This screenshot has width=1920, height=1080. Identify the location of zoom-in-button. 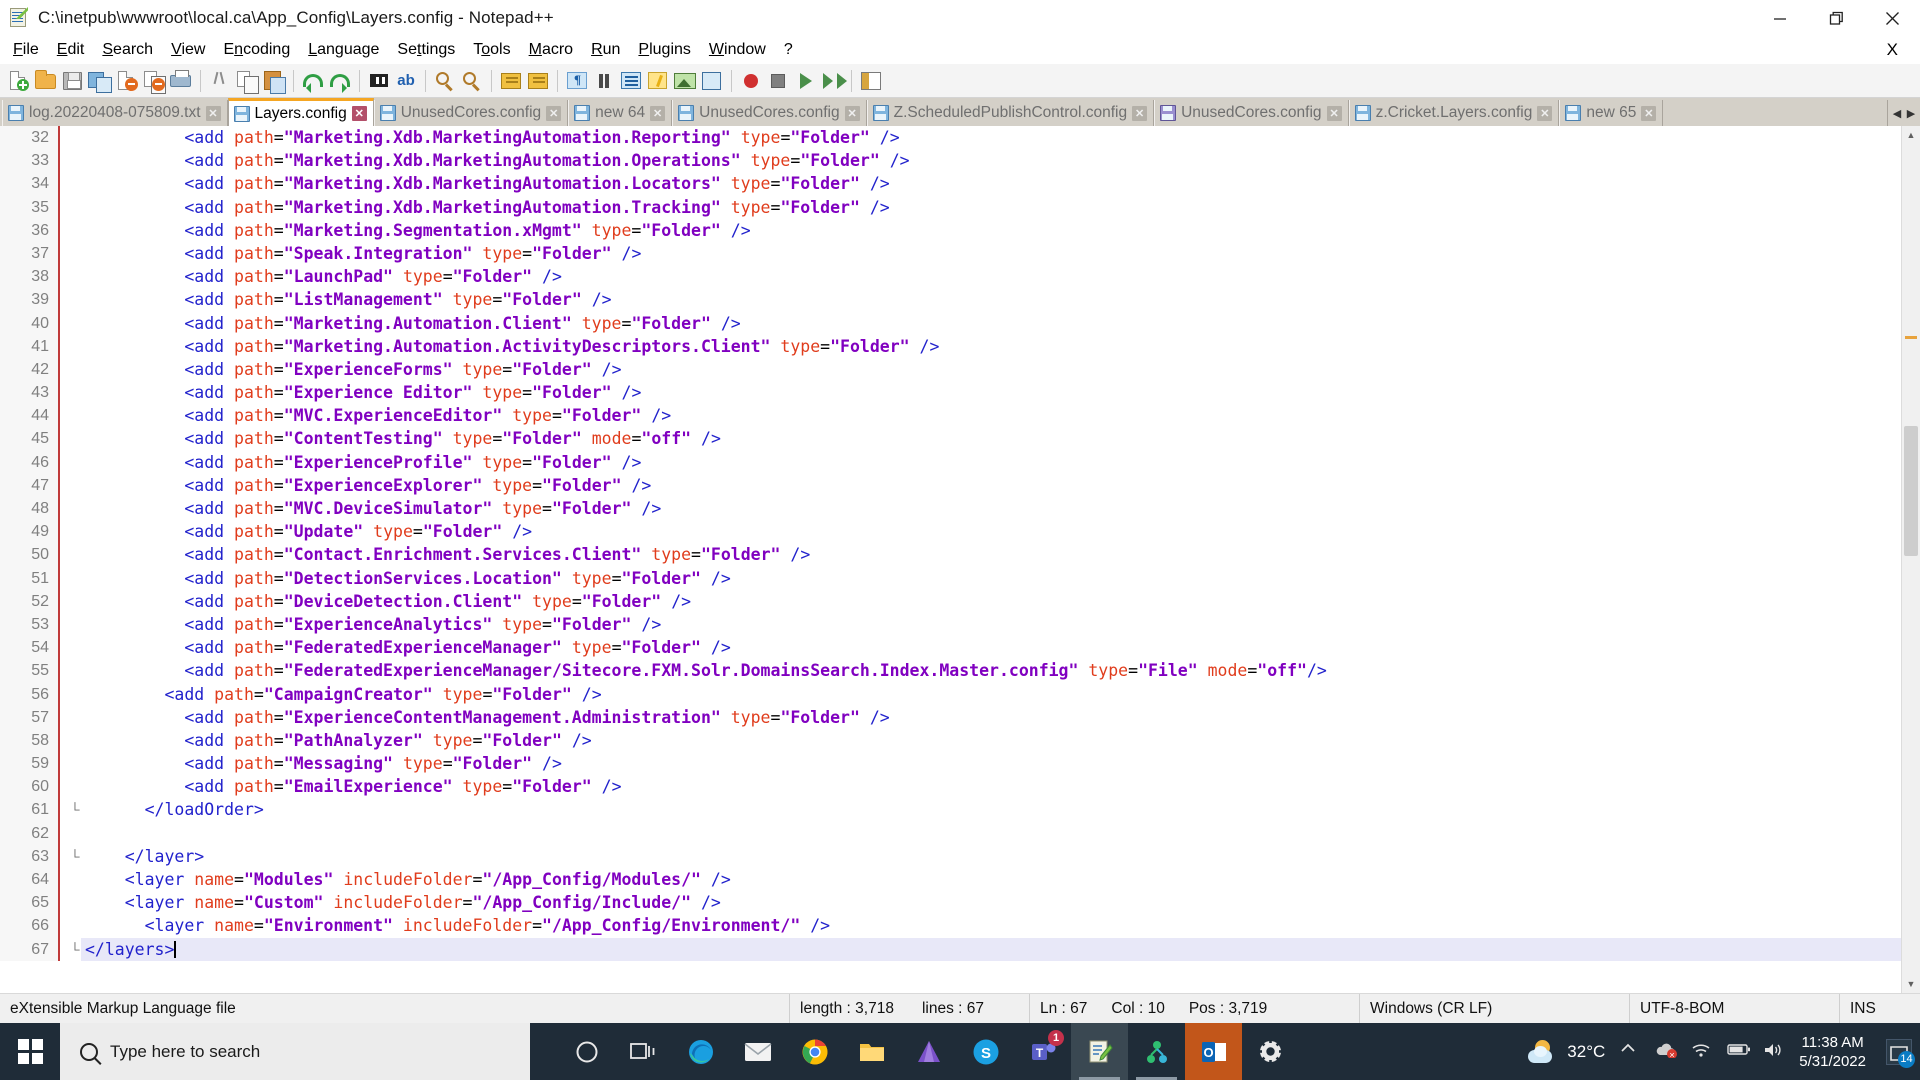
(445, 81).